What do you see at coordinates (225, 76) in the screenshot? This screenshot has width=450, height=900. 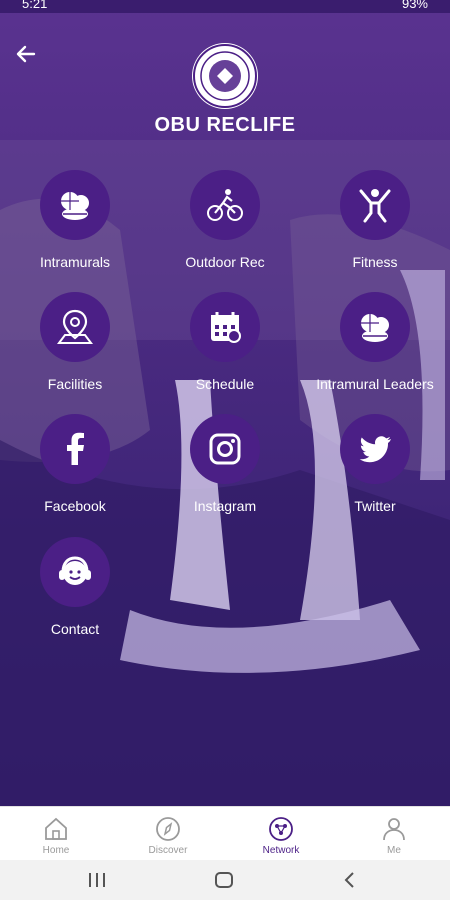 I see `university-seal-logo` at bounding box center [225, 76].